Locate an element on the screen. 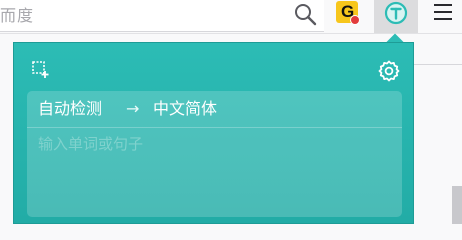 The width and height of the screenshot is (462, 240). gear-icon is located at coordinates (389, 71).